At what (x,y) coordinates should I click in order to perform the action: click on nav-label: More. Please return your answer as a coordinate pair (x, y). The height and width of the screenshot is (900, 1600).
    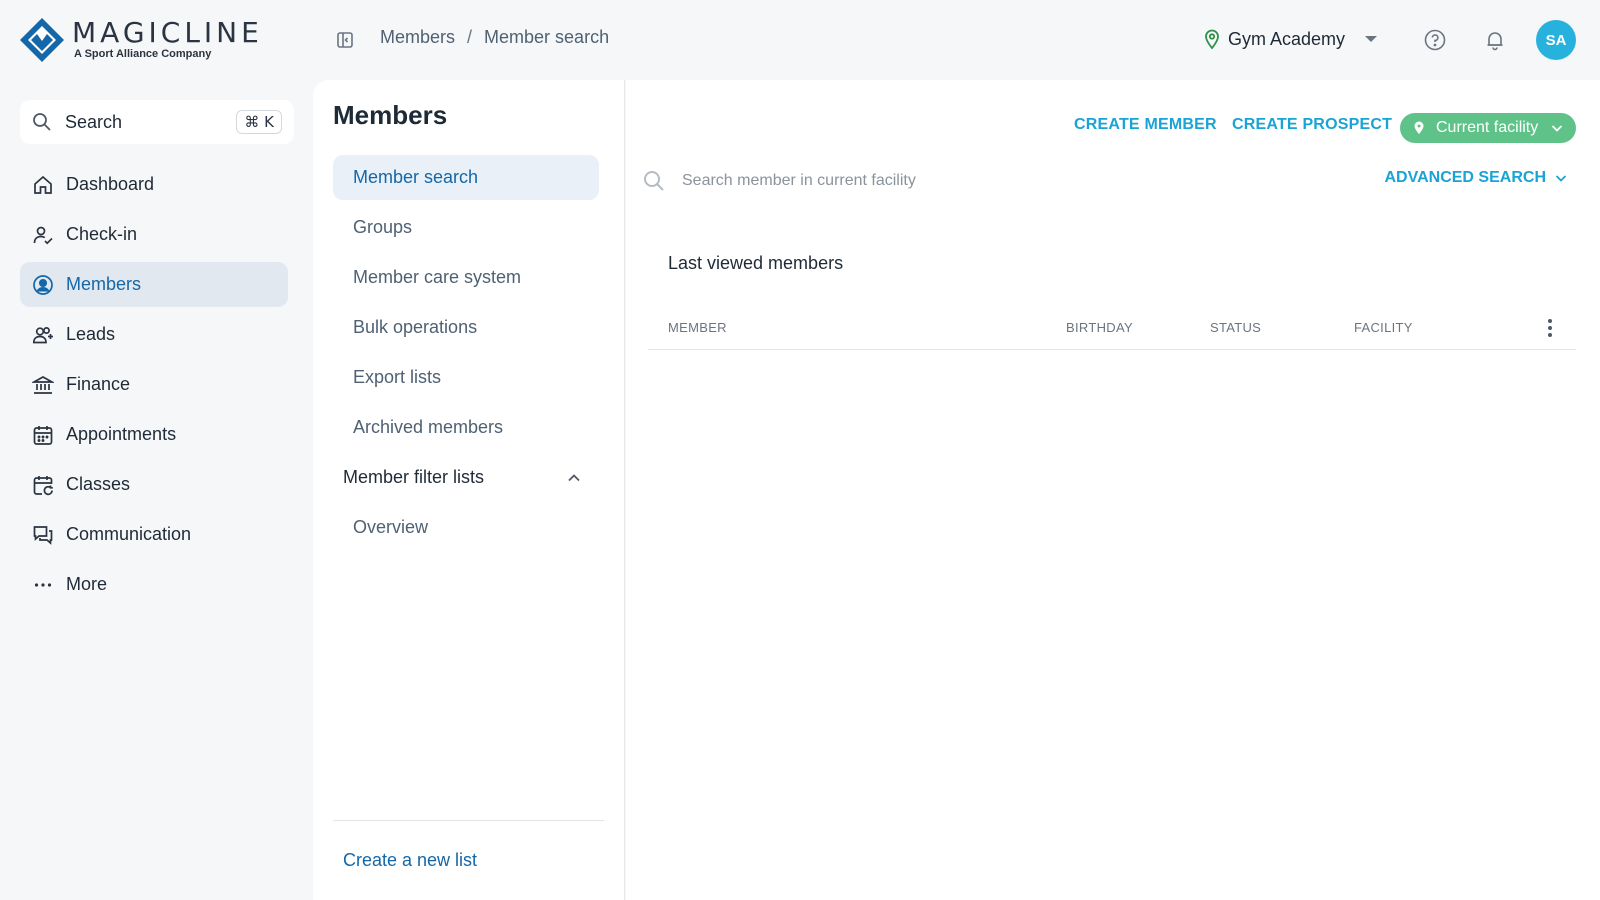
    Looking at the image, I should click on (87, 584).